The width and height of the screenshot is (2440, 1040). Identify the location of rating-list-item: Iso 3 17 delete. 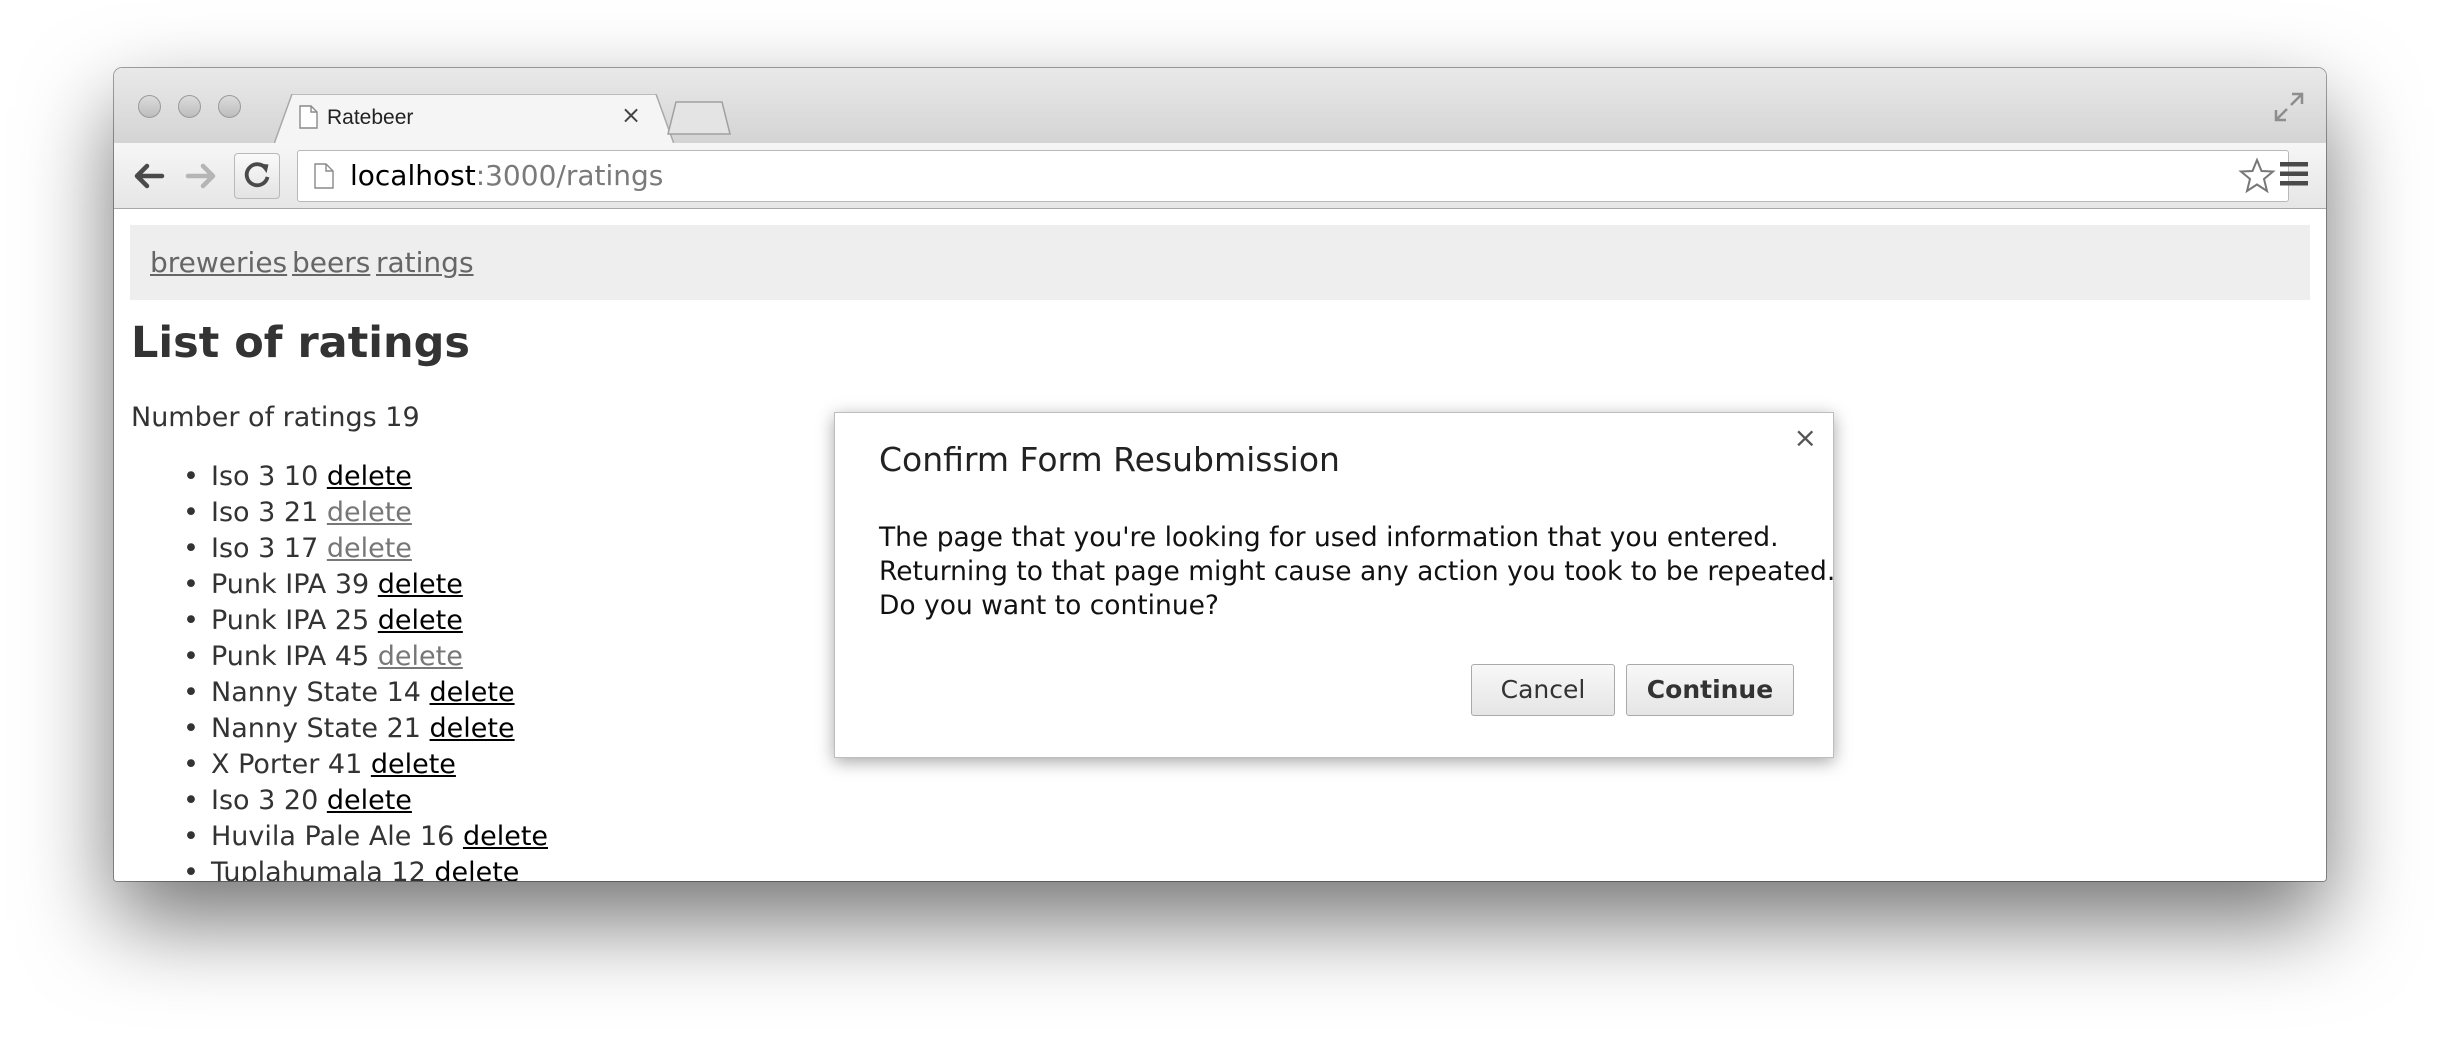
(339, 549).